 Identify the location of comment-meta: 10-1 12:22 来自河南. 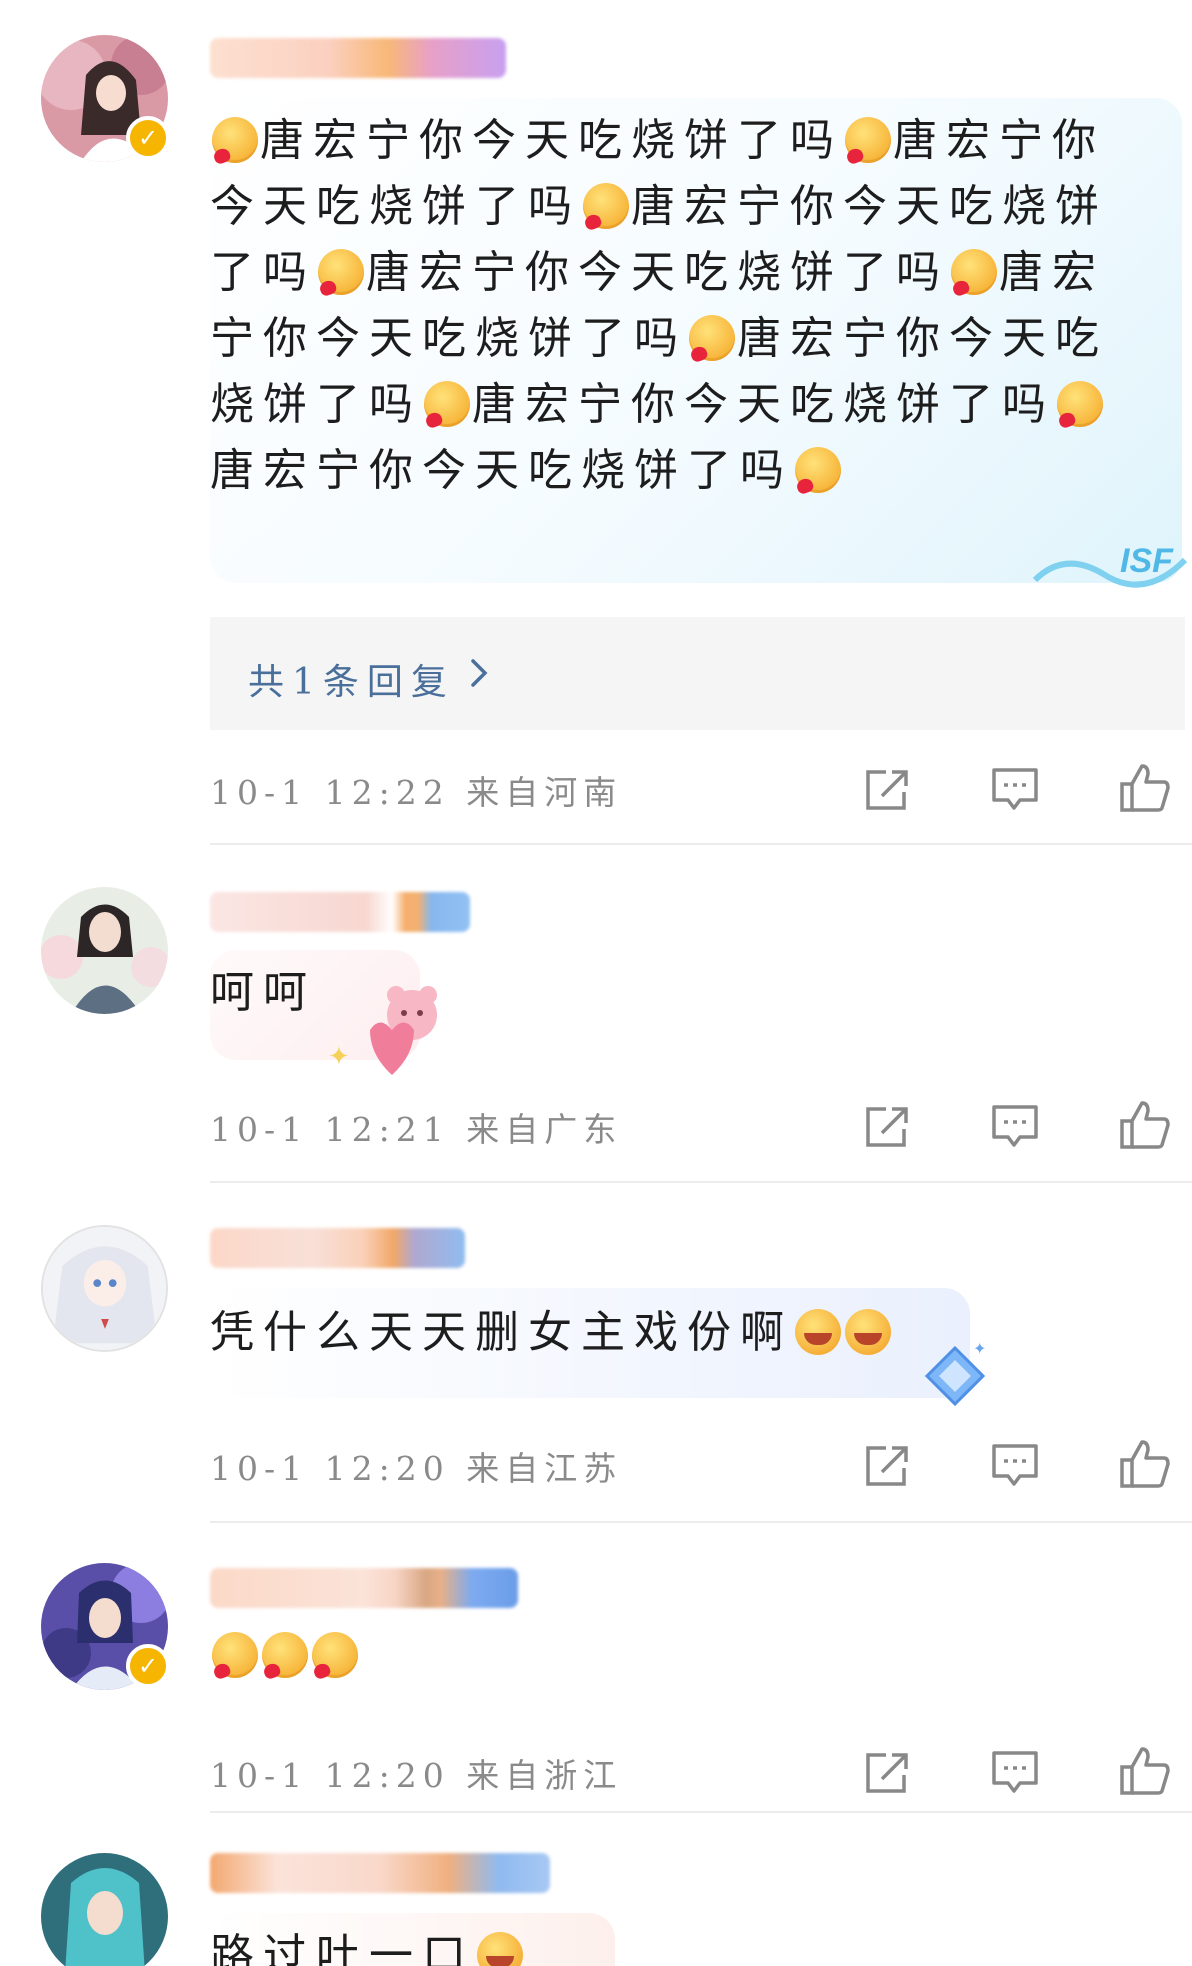
(416, 790).